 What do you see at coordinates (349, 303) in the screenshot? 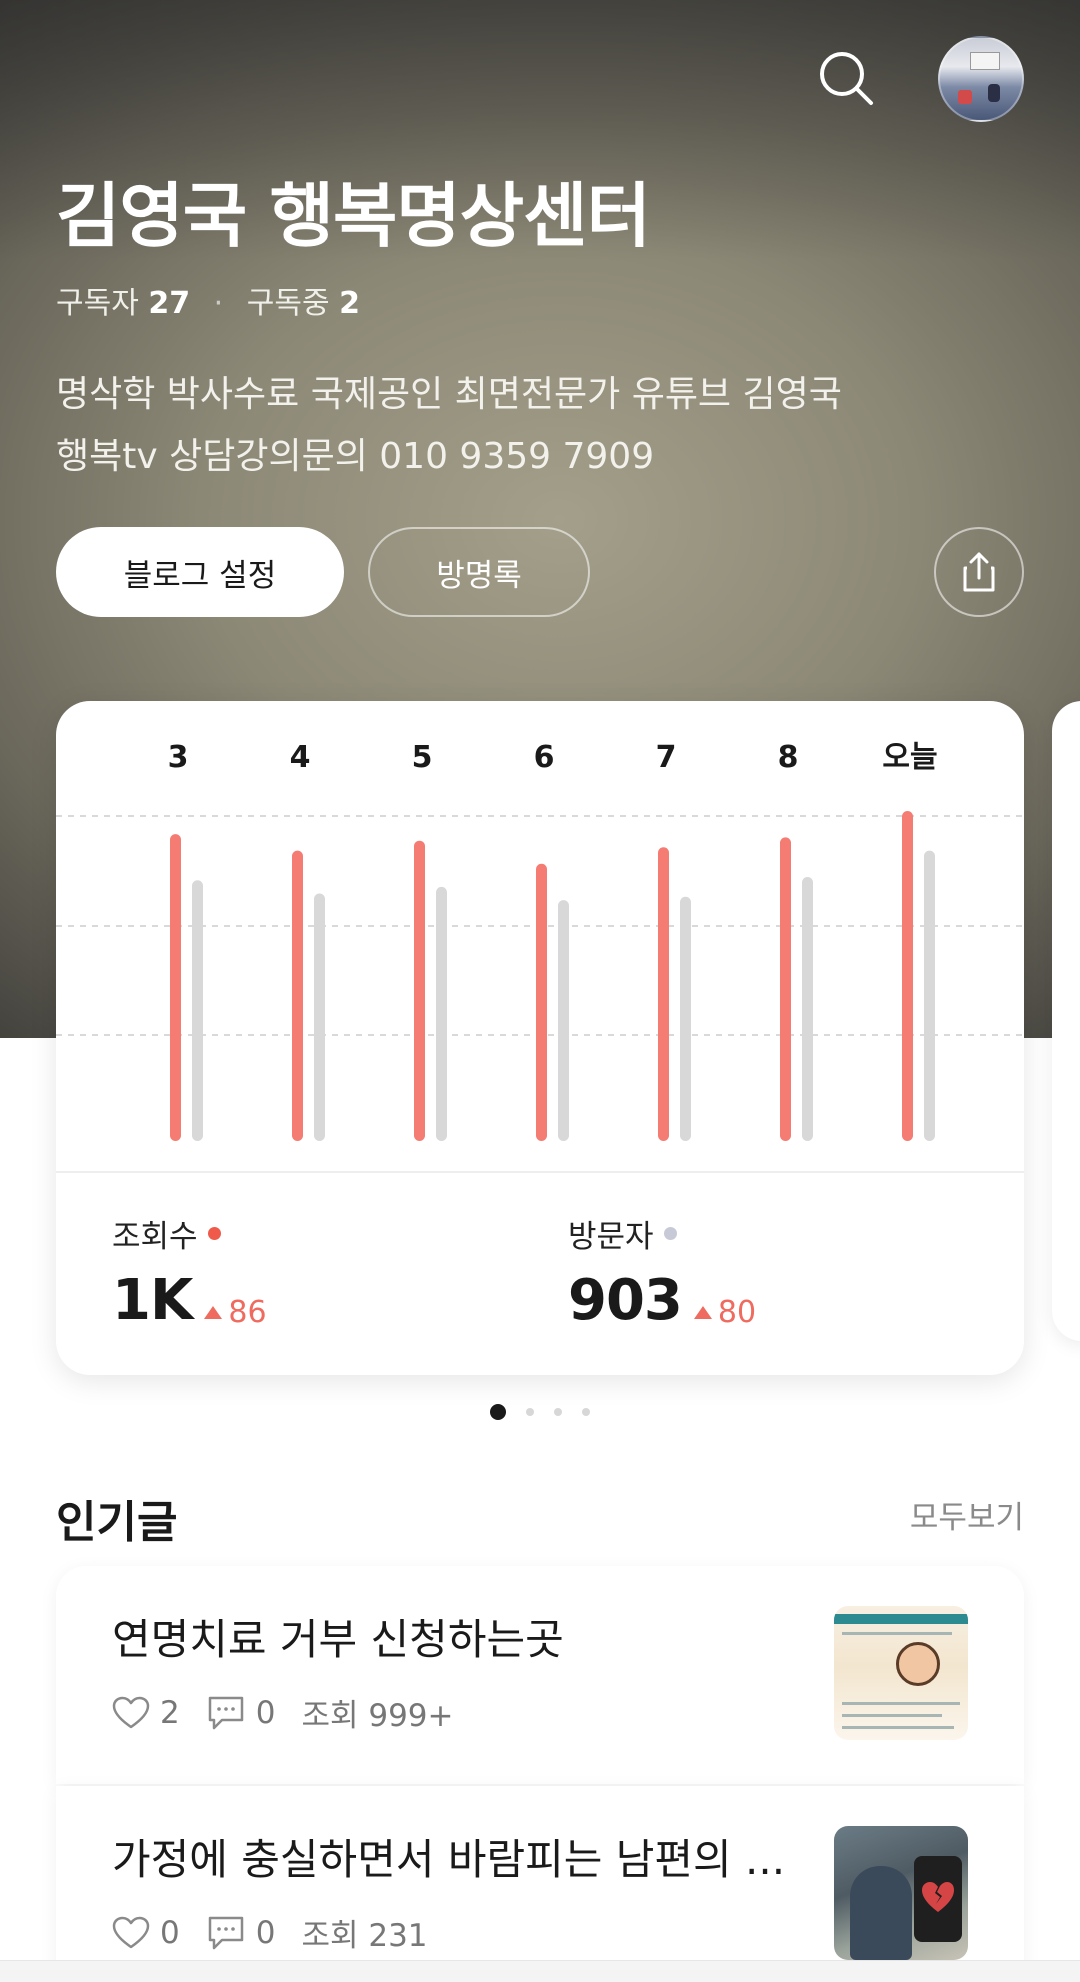
I see `subscribing-count: 2` at bounding box center [349, 303].